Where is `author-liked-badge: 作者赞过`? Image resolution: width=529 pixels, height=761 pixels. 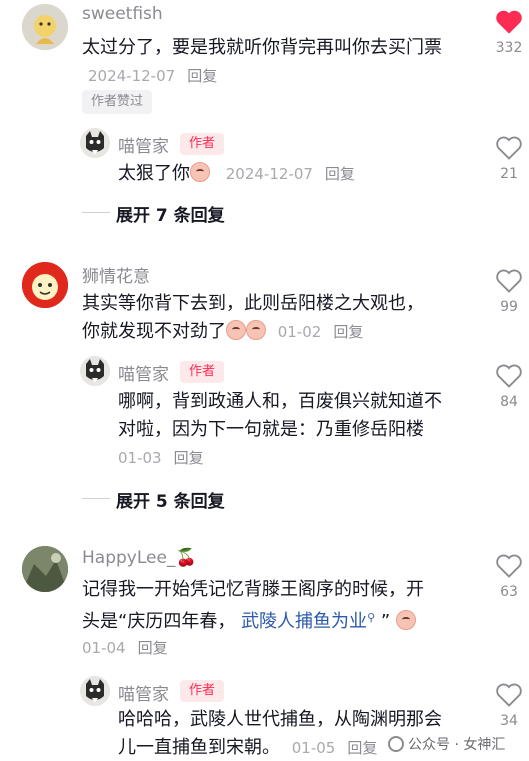
author-liked-badge: 作者赞过 is located at coordinates (117, 102).